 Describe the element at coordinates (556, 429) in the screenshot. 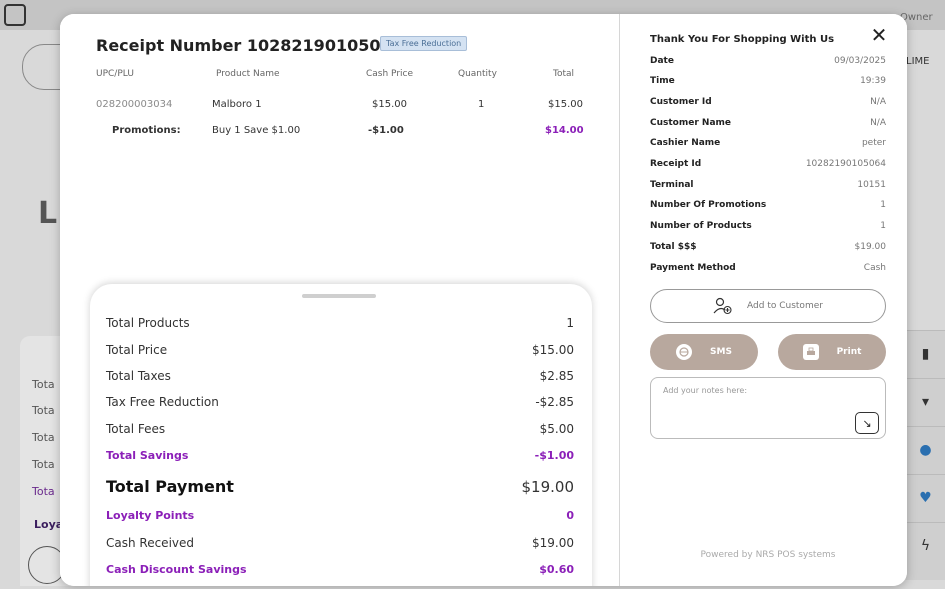

I see `summary-value: $5.00` at that location.